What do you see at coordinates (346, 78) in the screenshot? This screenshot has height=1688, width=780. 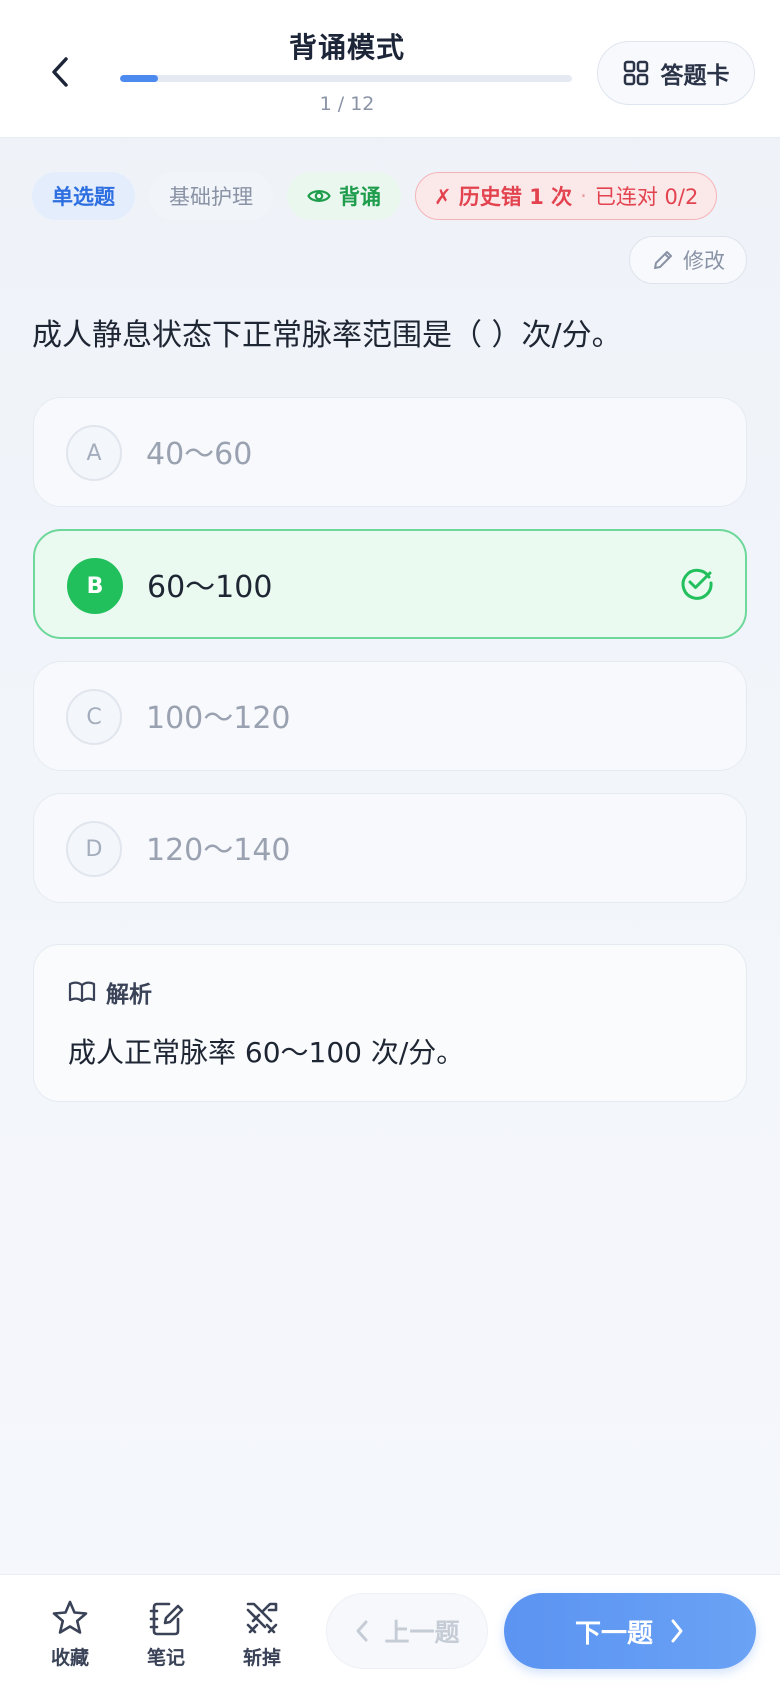 I see `progress-bar` at bounding box center [346, 78].